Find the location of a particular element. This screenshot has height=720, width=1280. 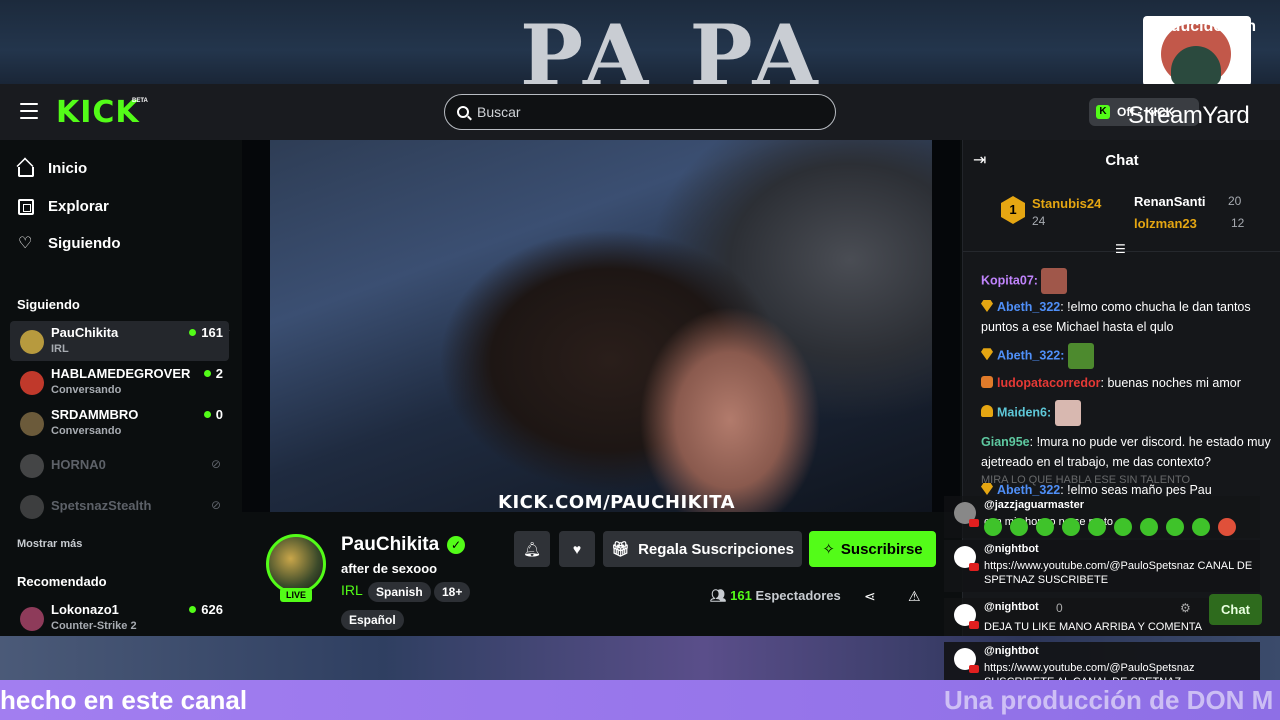

chat-message: Abeth_322: is located at coordinates (1126, 356).